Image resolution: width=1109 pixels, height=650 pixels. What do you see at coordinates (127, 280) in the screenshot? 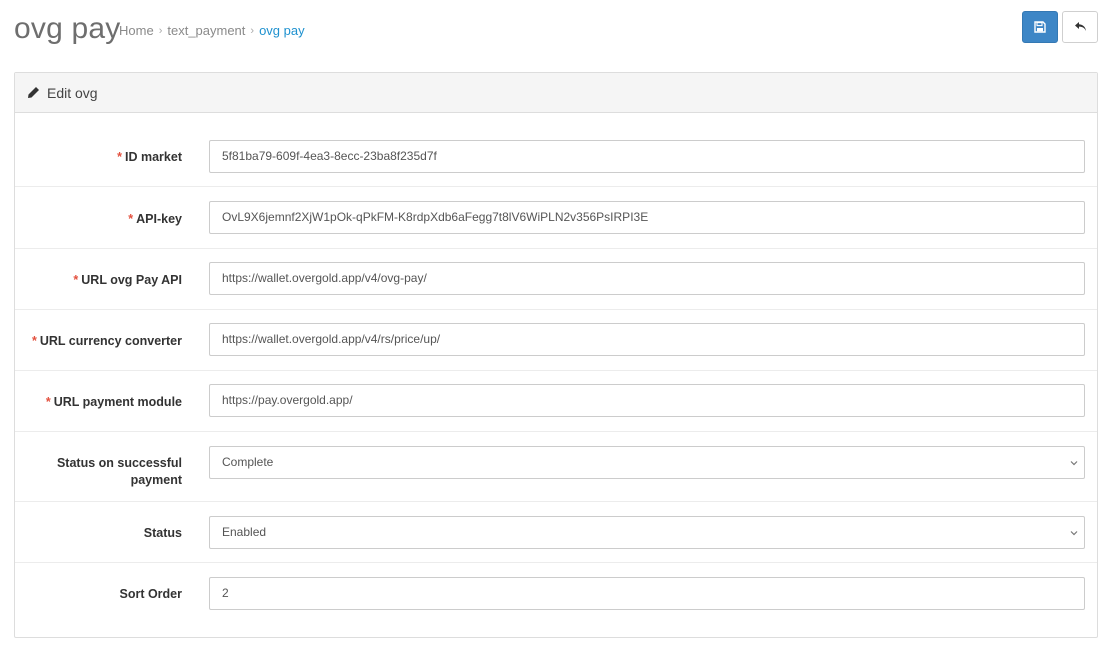
I see `url-api-label: * URL ovg Pay API` at bounding box center [127, 280].